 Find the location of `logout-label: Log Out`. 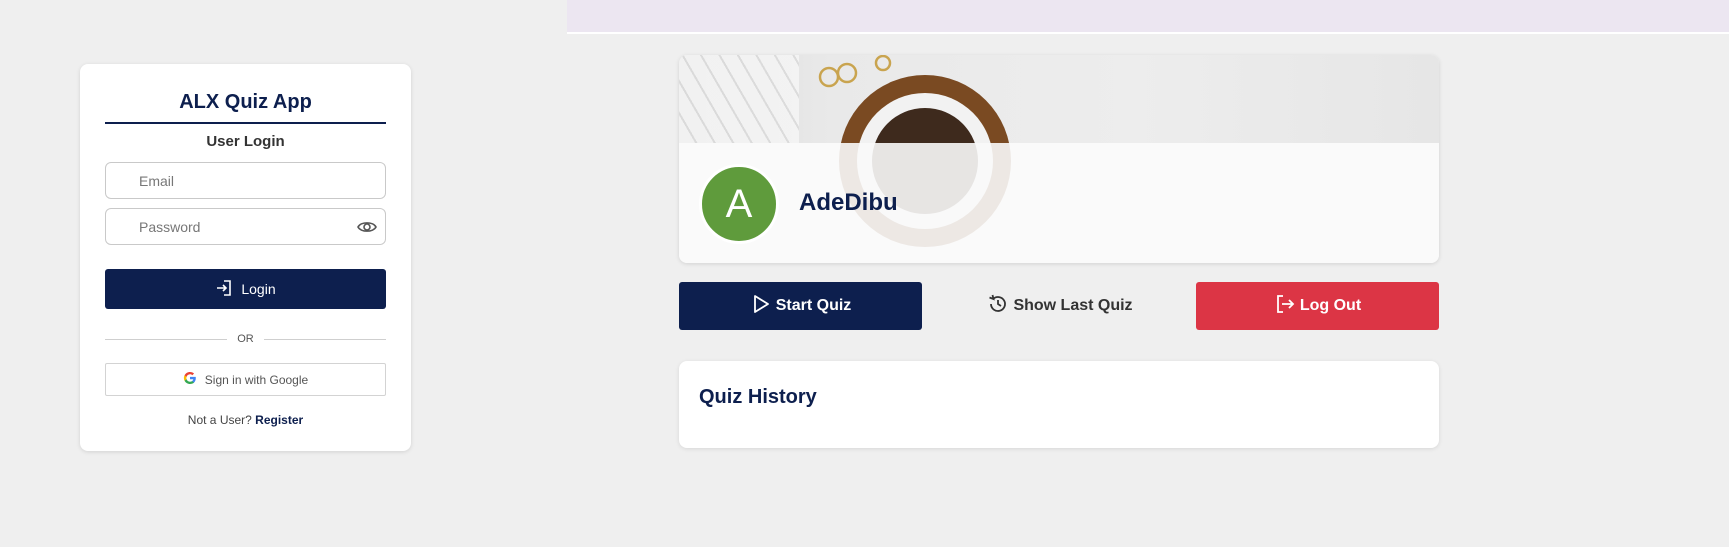

logout-label: Log Out is located at coordinates (1330, 305).